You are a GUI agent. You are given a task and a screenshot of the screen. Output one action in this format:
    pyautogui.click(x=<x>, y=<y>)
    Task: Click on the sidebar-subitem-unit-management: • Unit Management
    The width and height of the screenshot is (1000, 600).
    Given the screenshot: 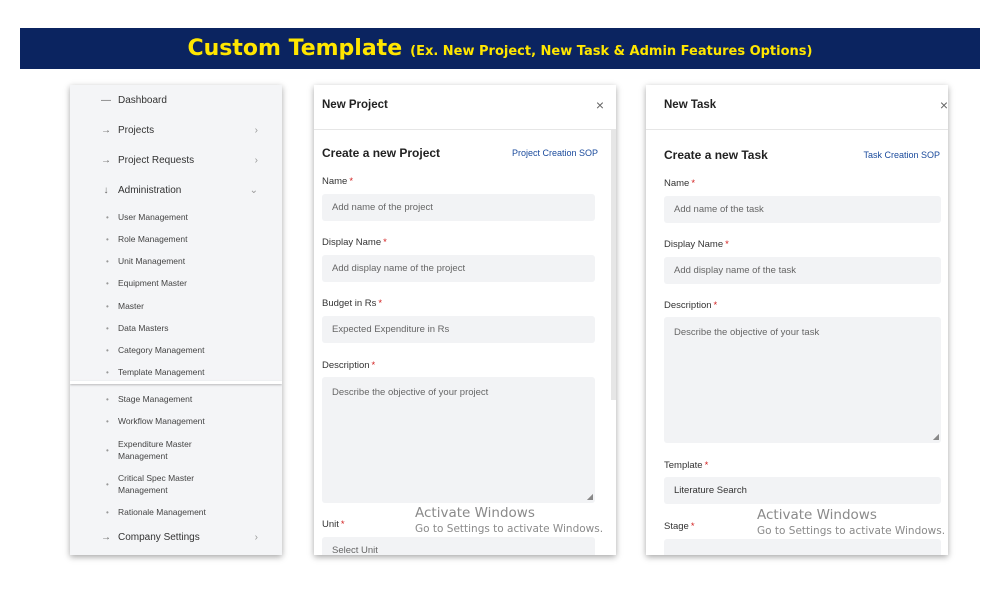 What is the action you would take?
    pyautogui.click(x=176, y=261)
    